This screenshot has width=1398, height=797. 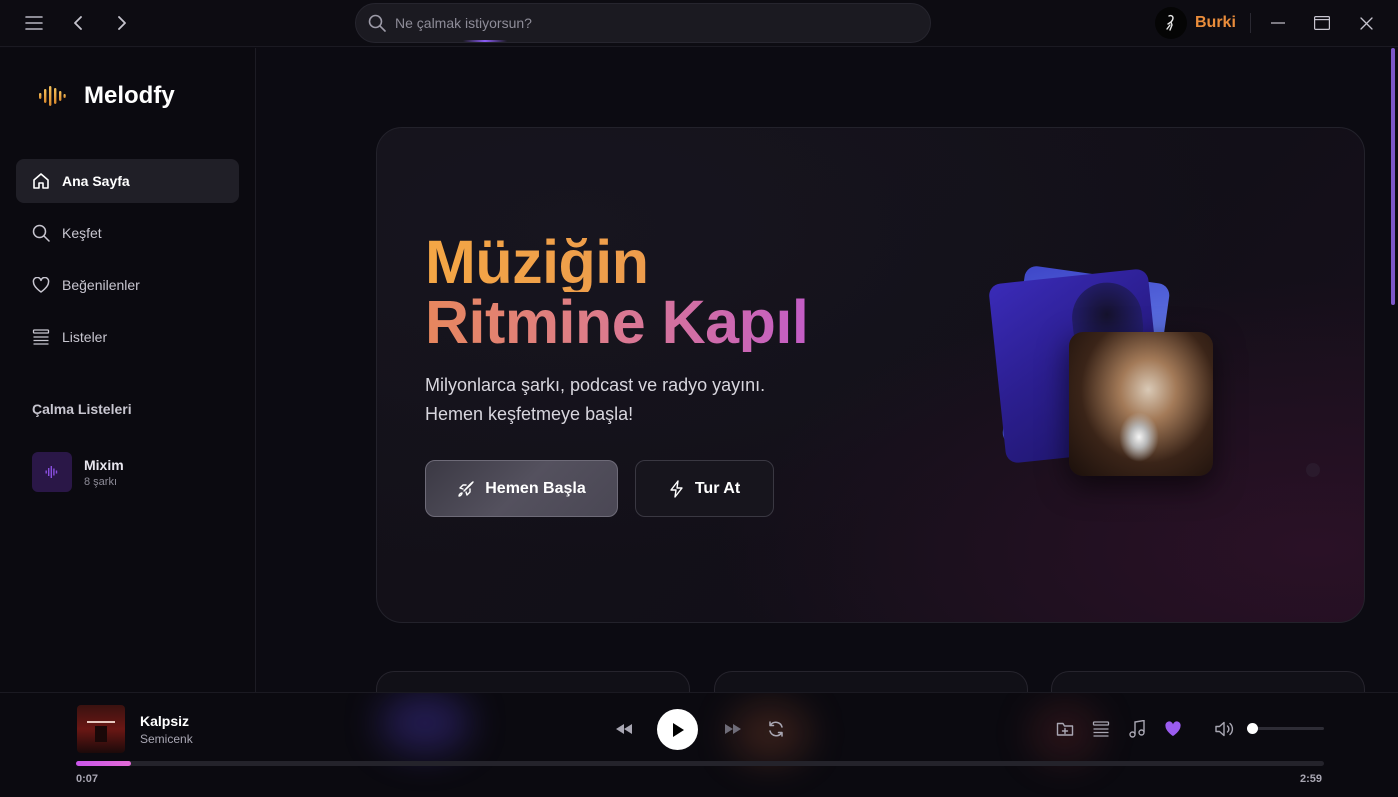 I want to click on nav-item-home: Ana Sayfa, so click(x=127, y=181).